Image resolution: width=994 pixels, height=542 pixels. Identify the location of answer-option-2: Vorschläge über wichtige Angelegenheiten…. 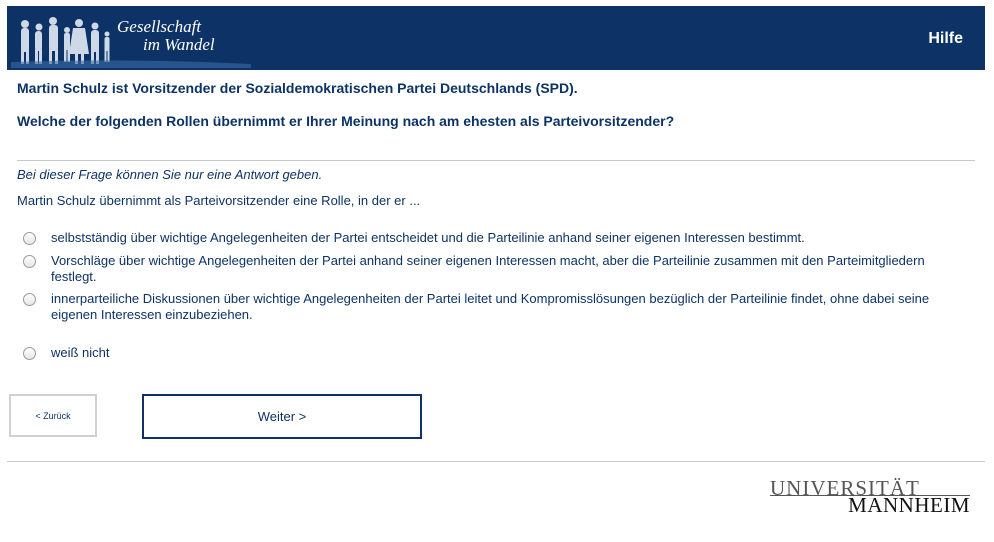
(492, 269).